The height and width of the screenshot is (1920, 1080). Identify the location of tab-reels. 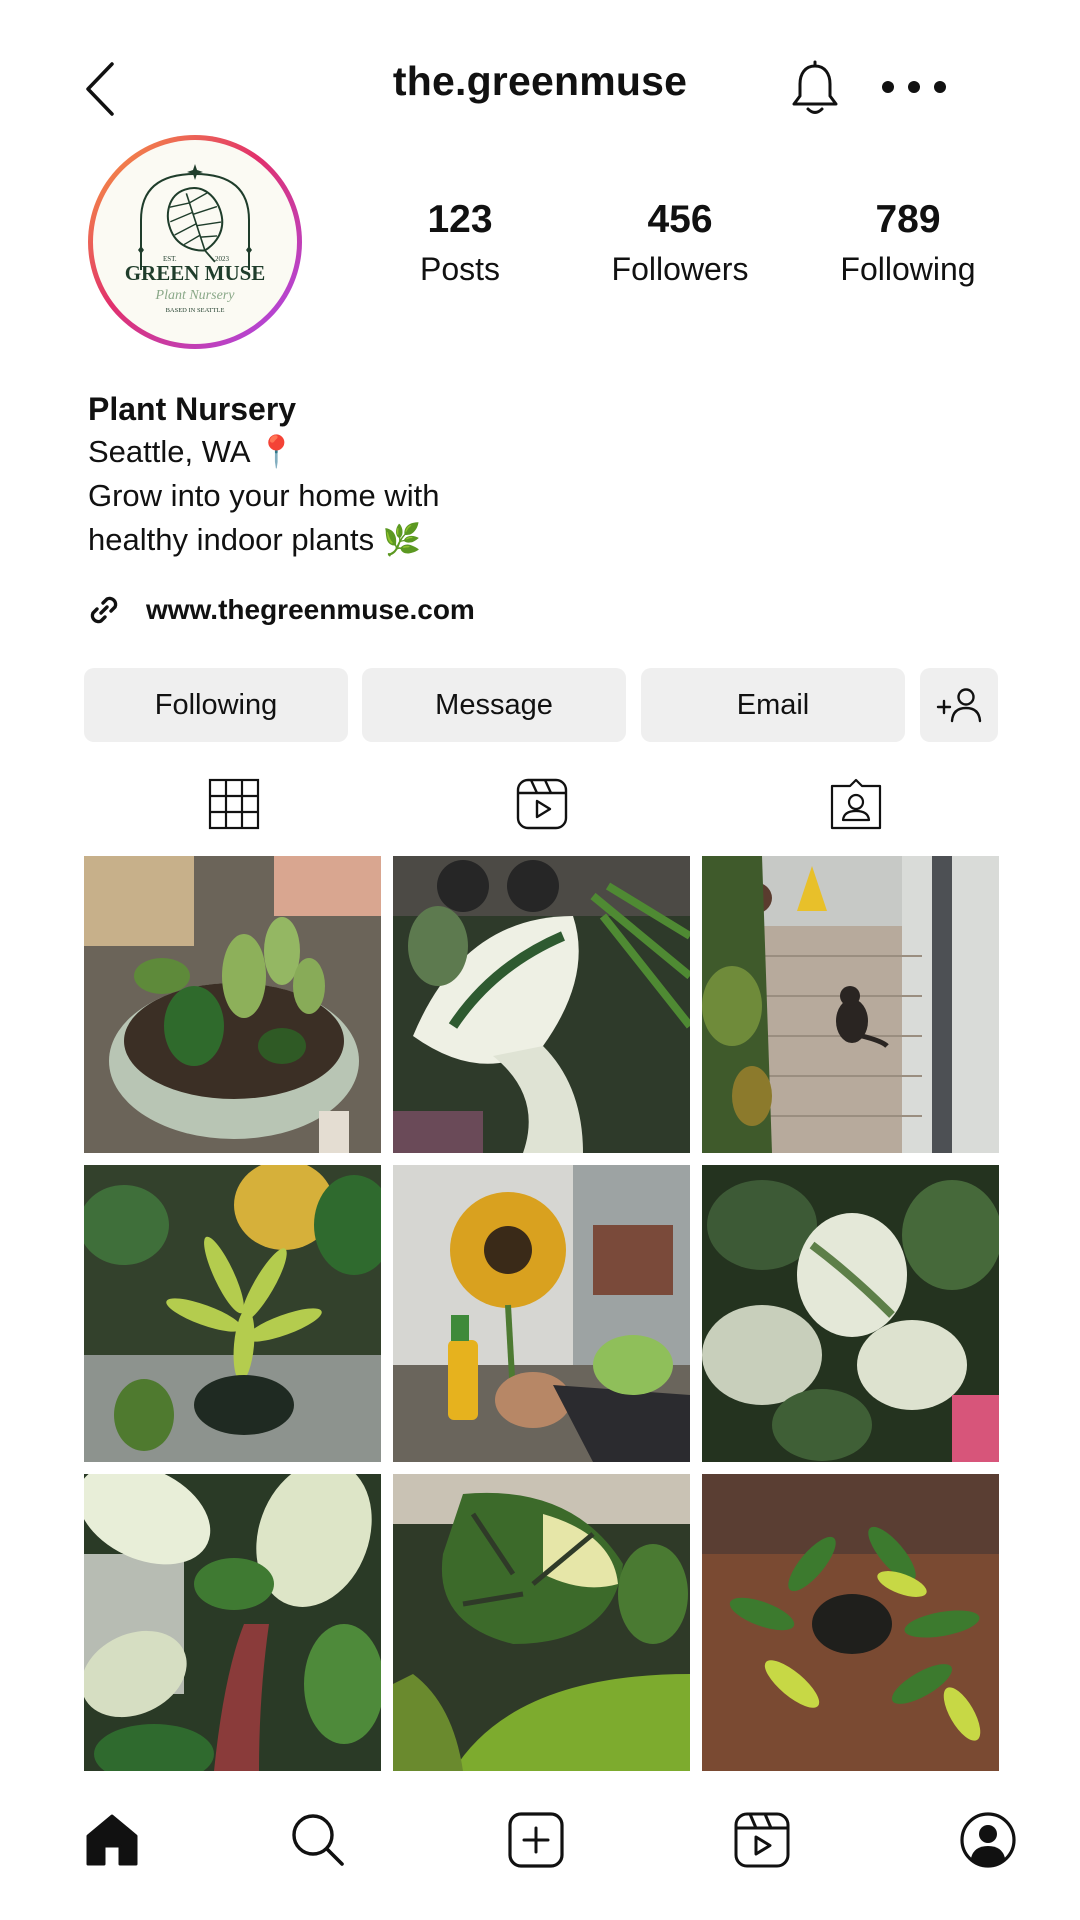
(542, 804).